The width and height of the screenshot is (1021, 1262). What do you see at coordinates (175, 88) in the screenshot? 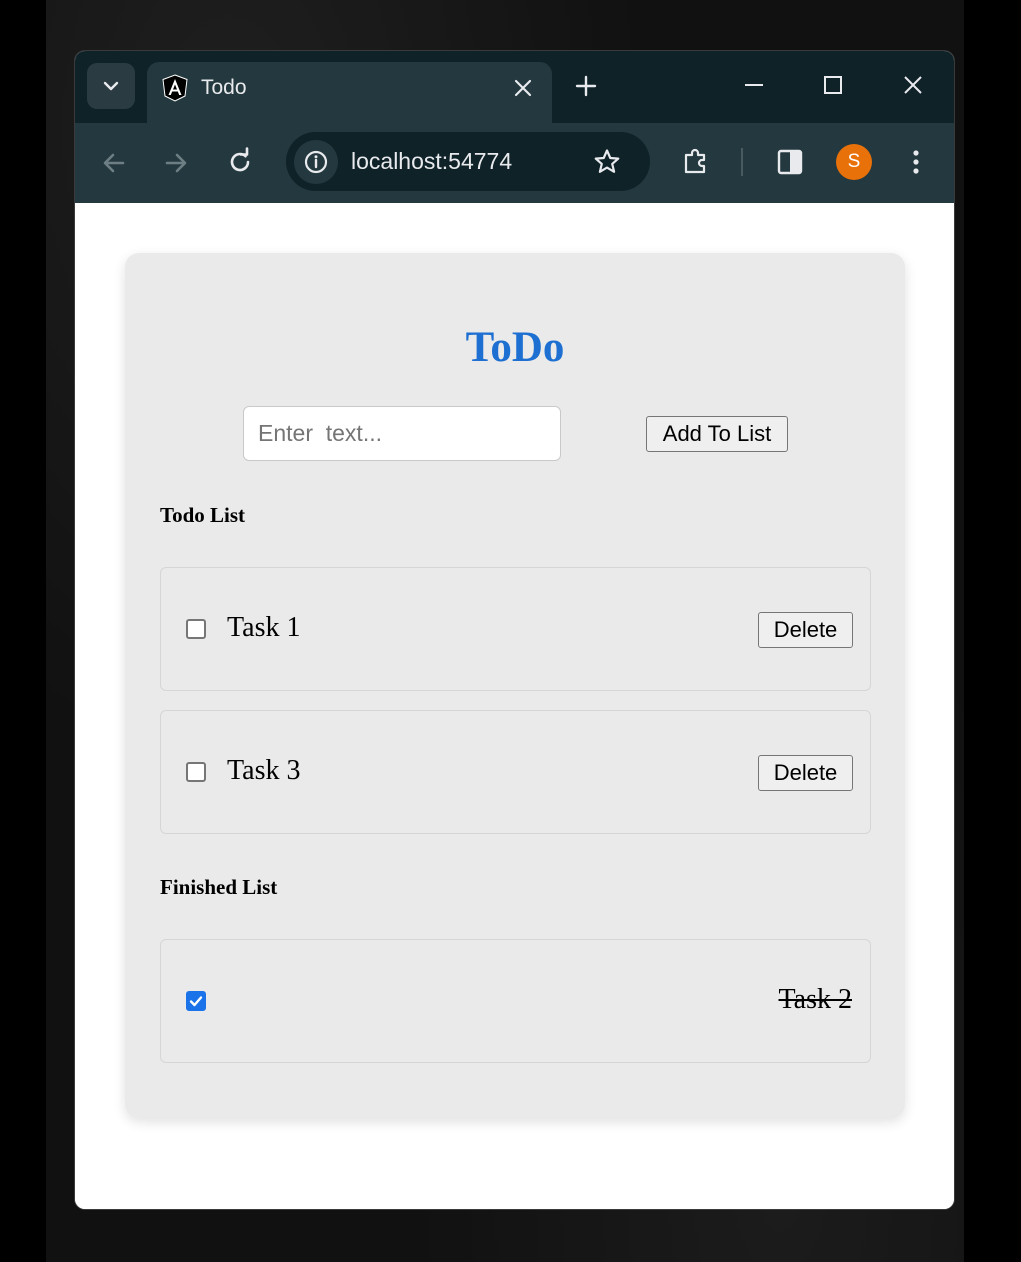
I see `angular-logo-icon` at bounding box center [175, 88].